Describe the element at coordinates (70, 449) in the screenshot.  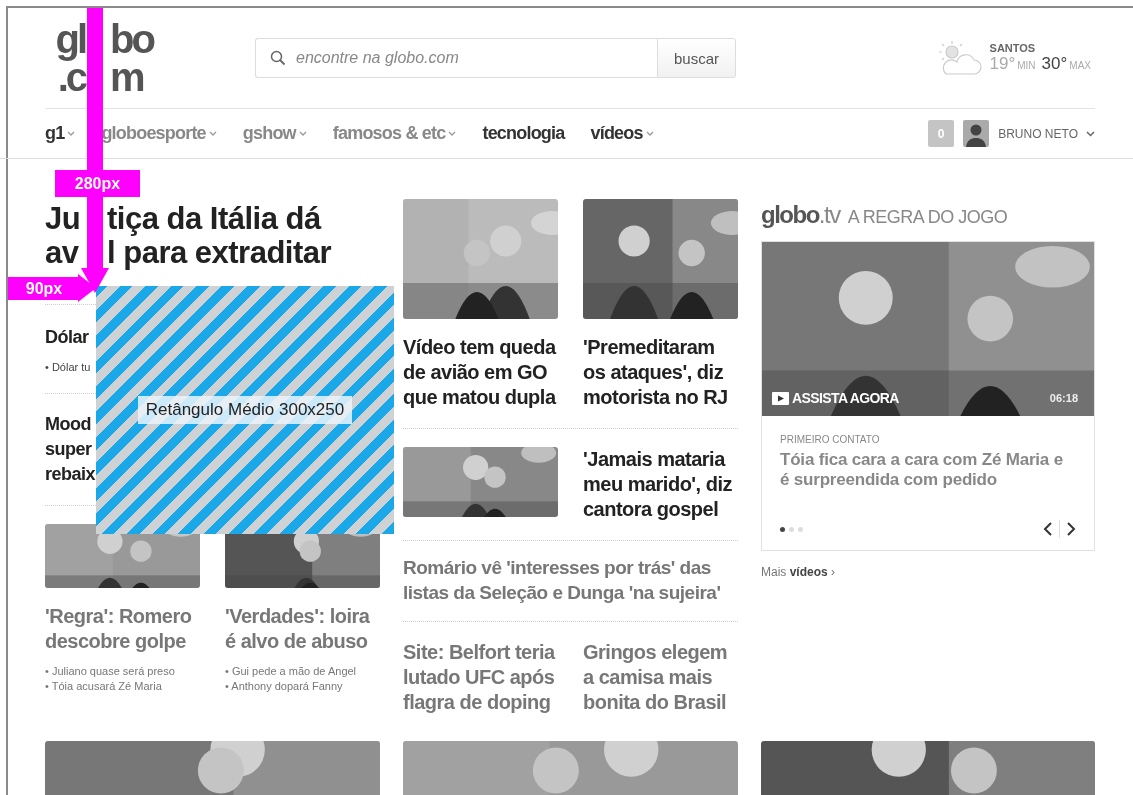
I see `story-headline: Mood super rebaix` at that location.